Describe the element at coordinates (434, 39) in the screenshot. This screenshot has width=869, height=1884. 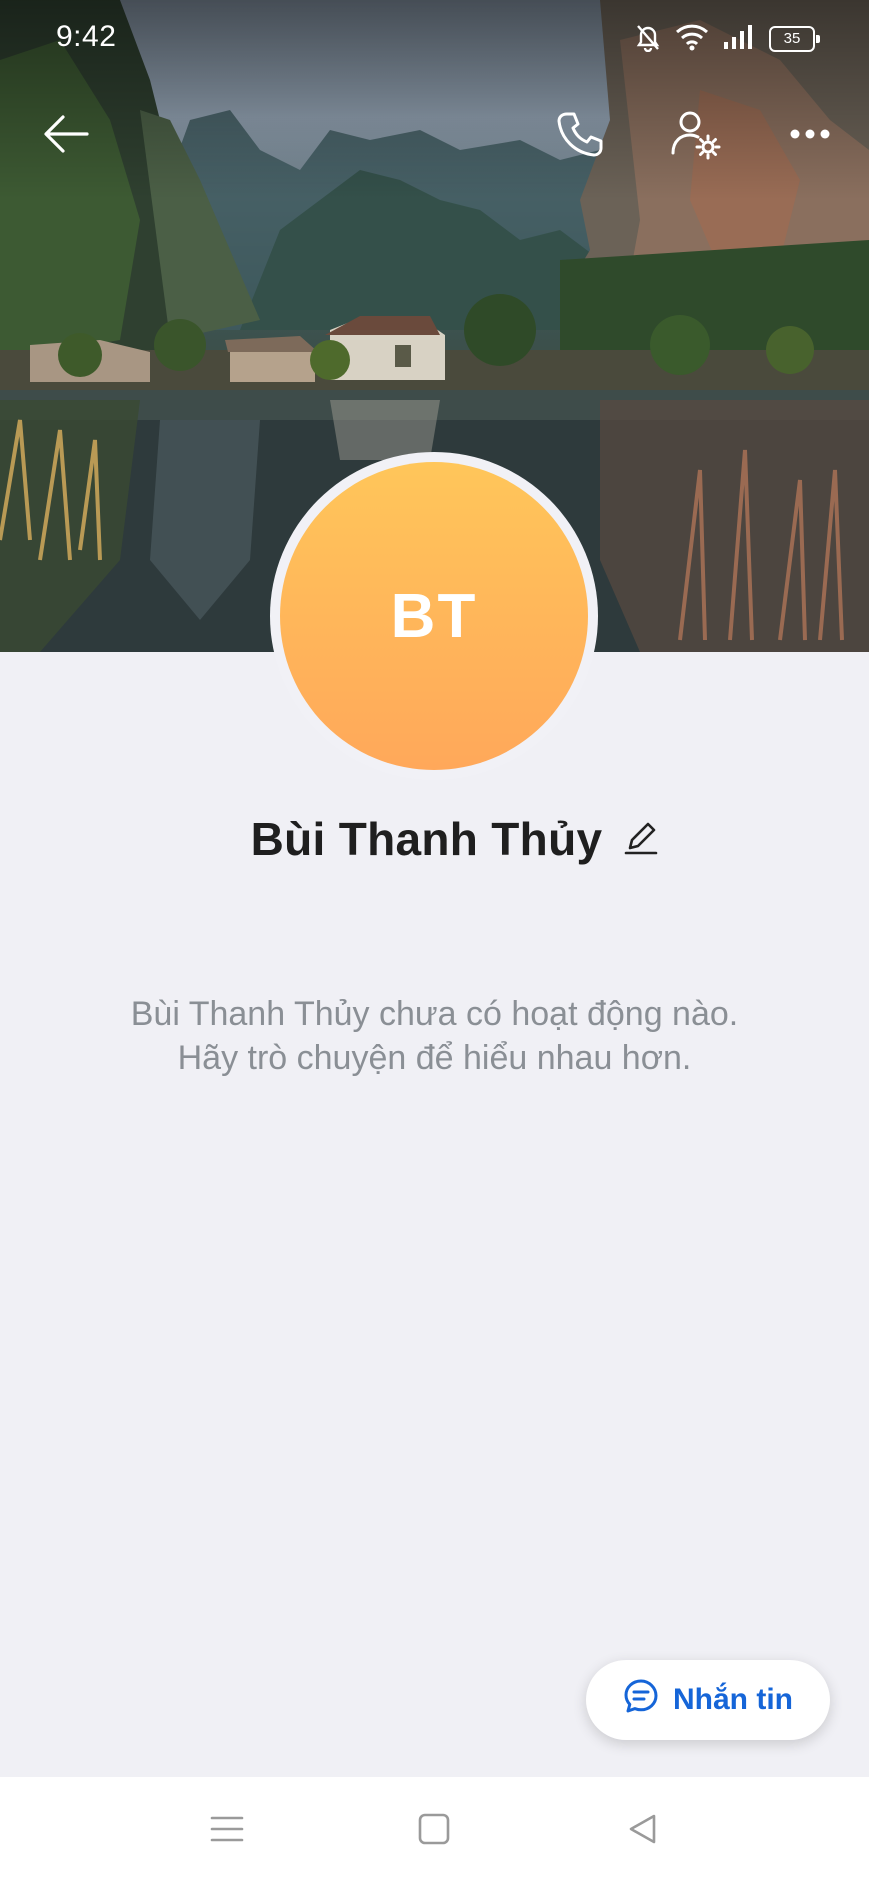
I see `status-bar: 9:42 35` at that location.